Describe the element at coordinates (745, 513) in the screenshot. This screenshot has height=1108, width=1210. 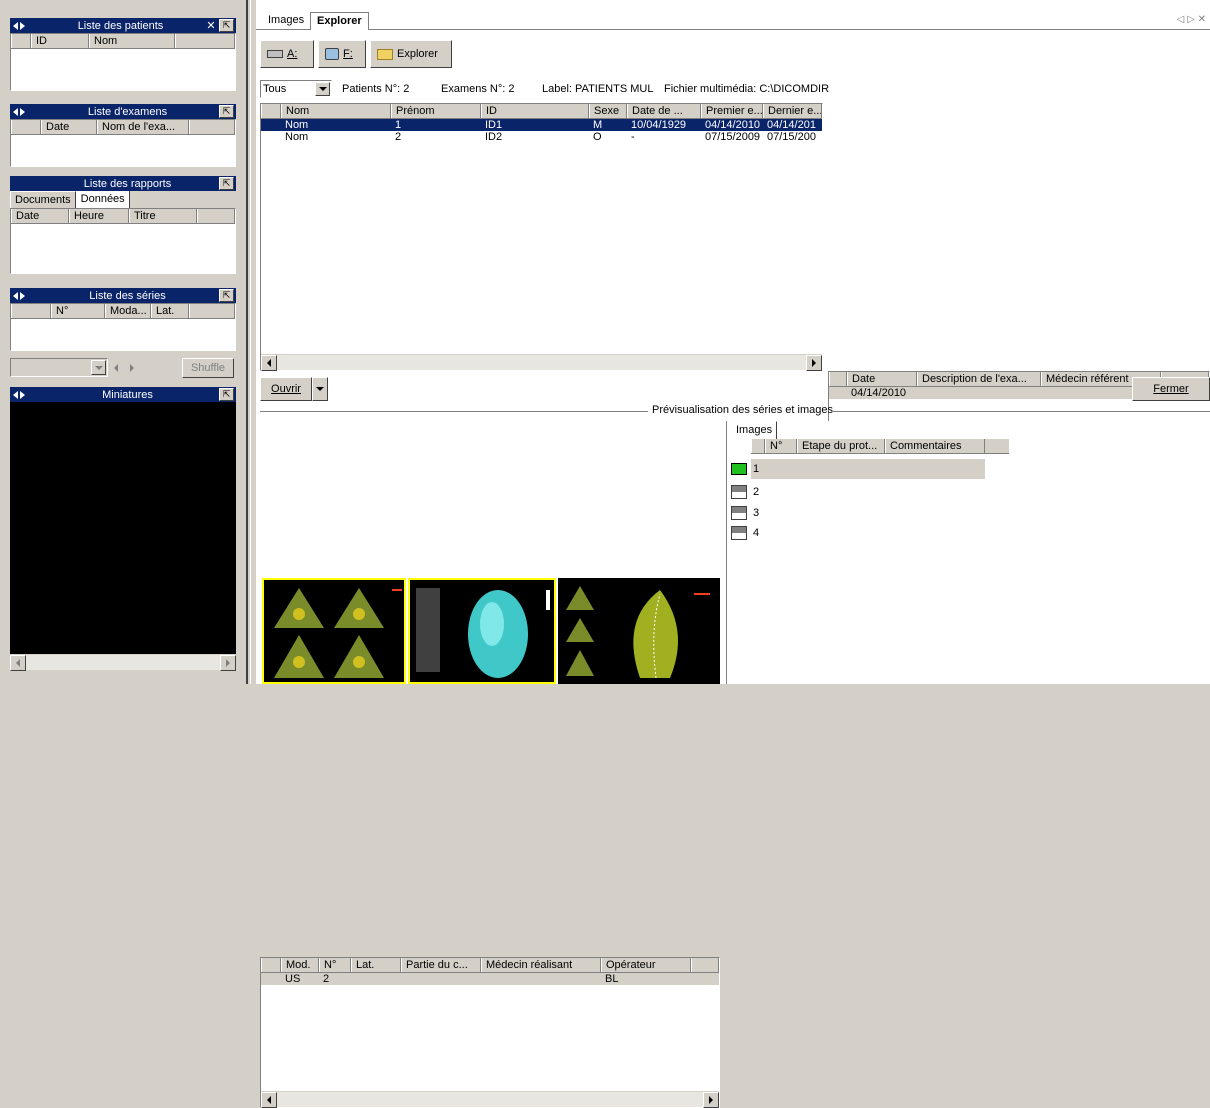
I see `image-row: 3` at that location.